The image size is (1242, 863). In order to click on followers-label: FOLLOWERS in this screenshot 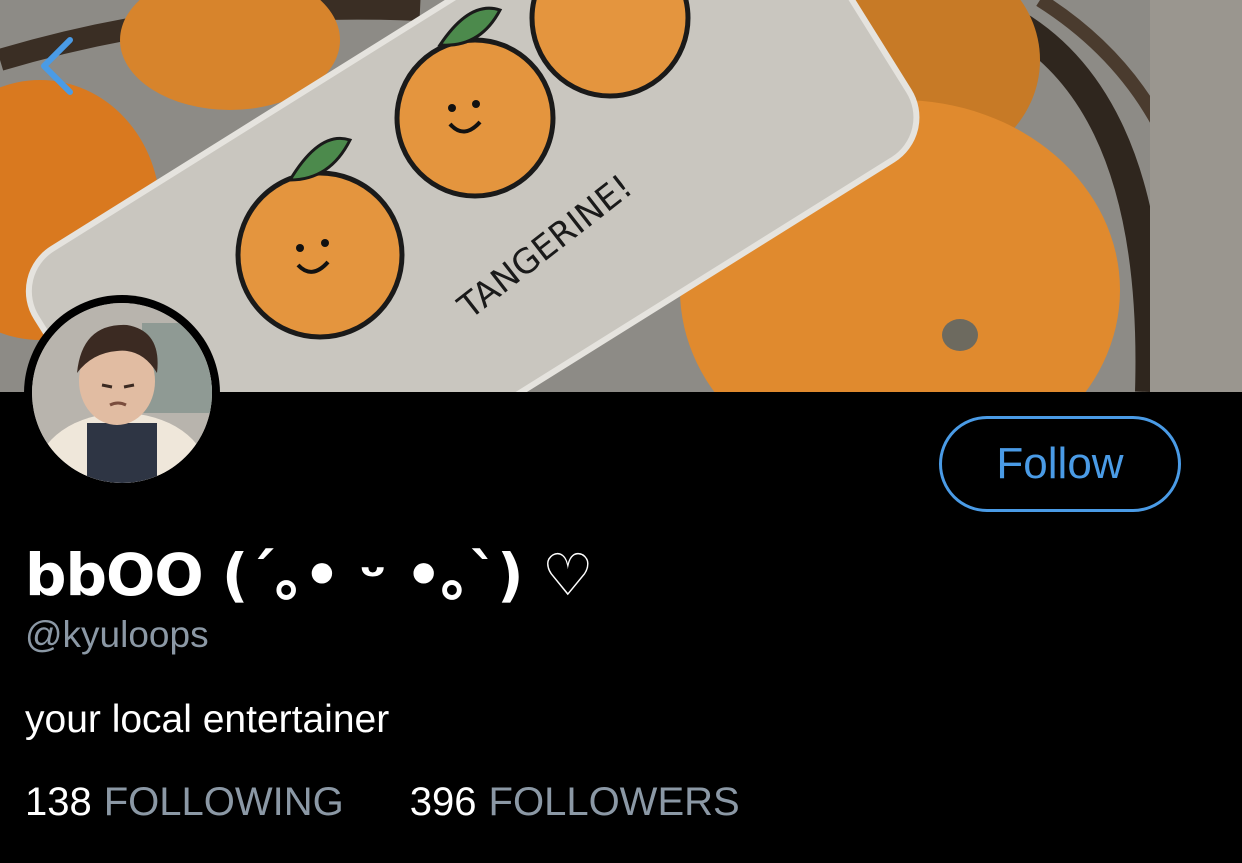, I will do `click(614, 802)`.